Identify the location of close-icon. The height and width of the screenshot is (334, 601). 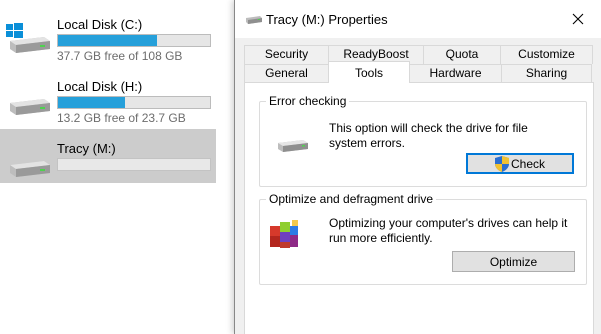
(578, 19).